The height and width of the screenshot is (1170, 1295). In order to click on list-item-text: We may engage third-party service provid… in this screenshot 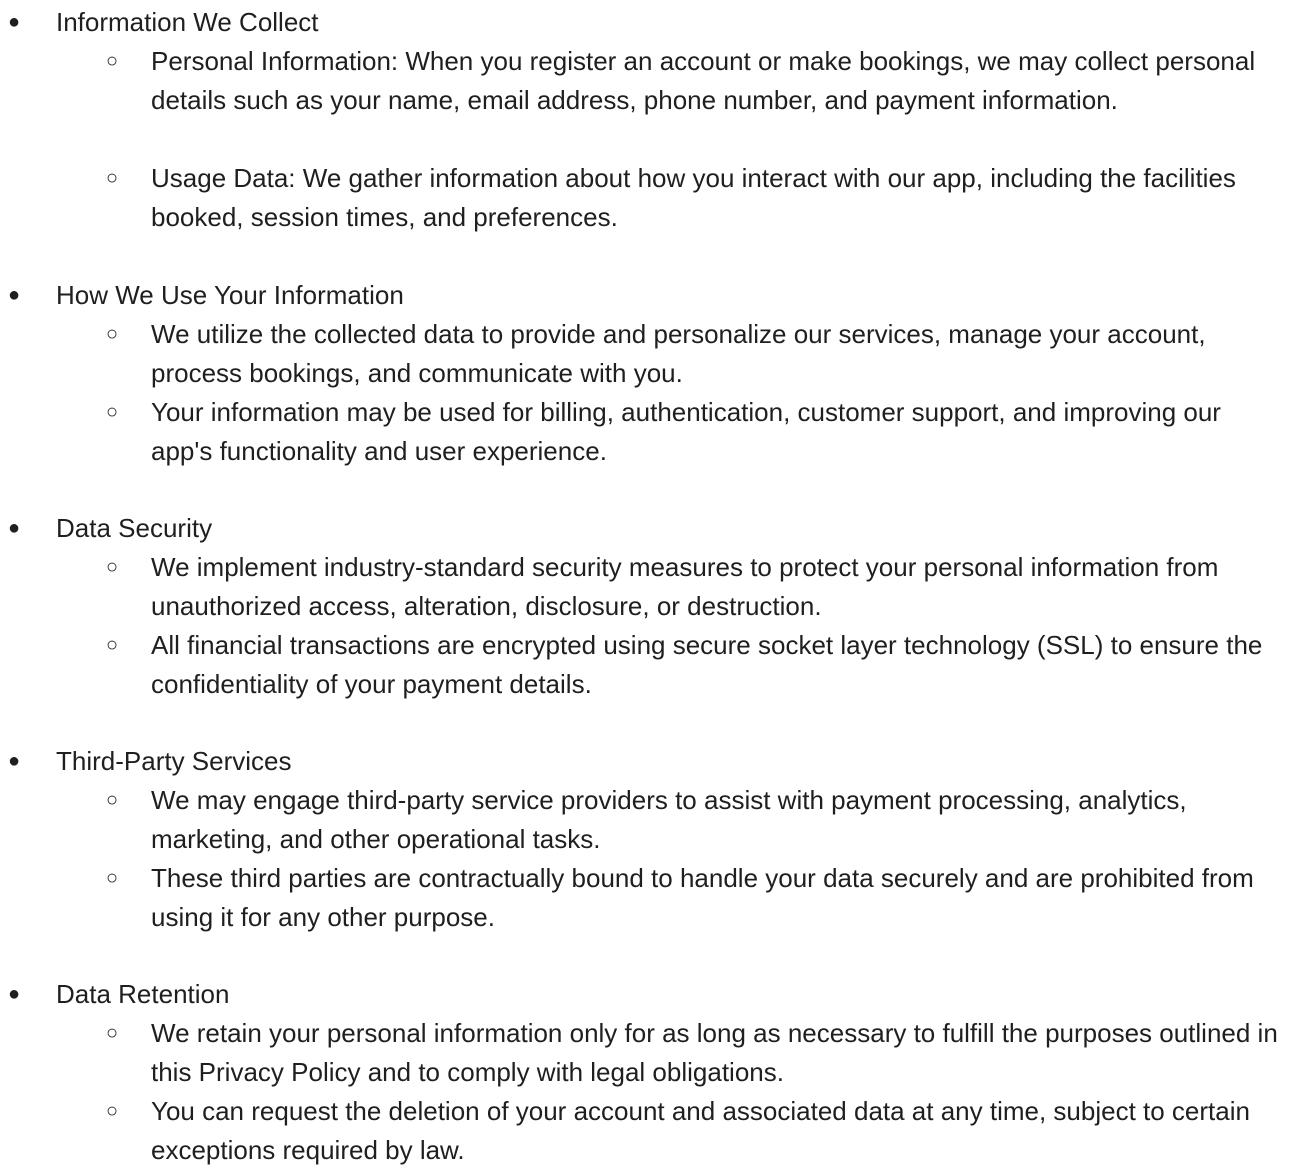, I will do `click(669, 819)`.